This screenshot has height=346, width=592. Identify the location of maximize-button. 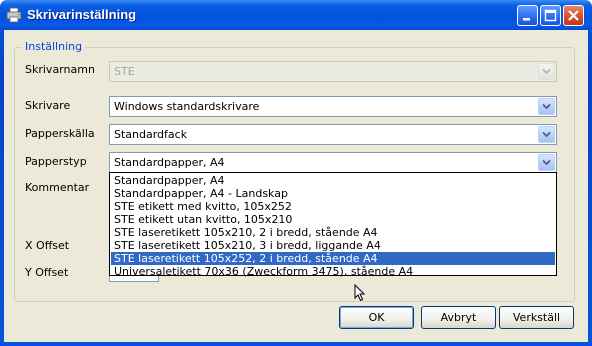
(550, 15).